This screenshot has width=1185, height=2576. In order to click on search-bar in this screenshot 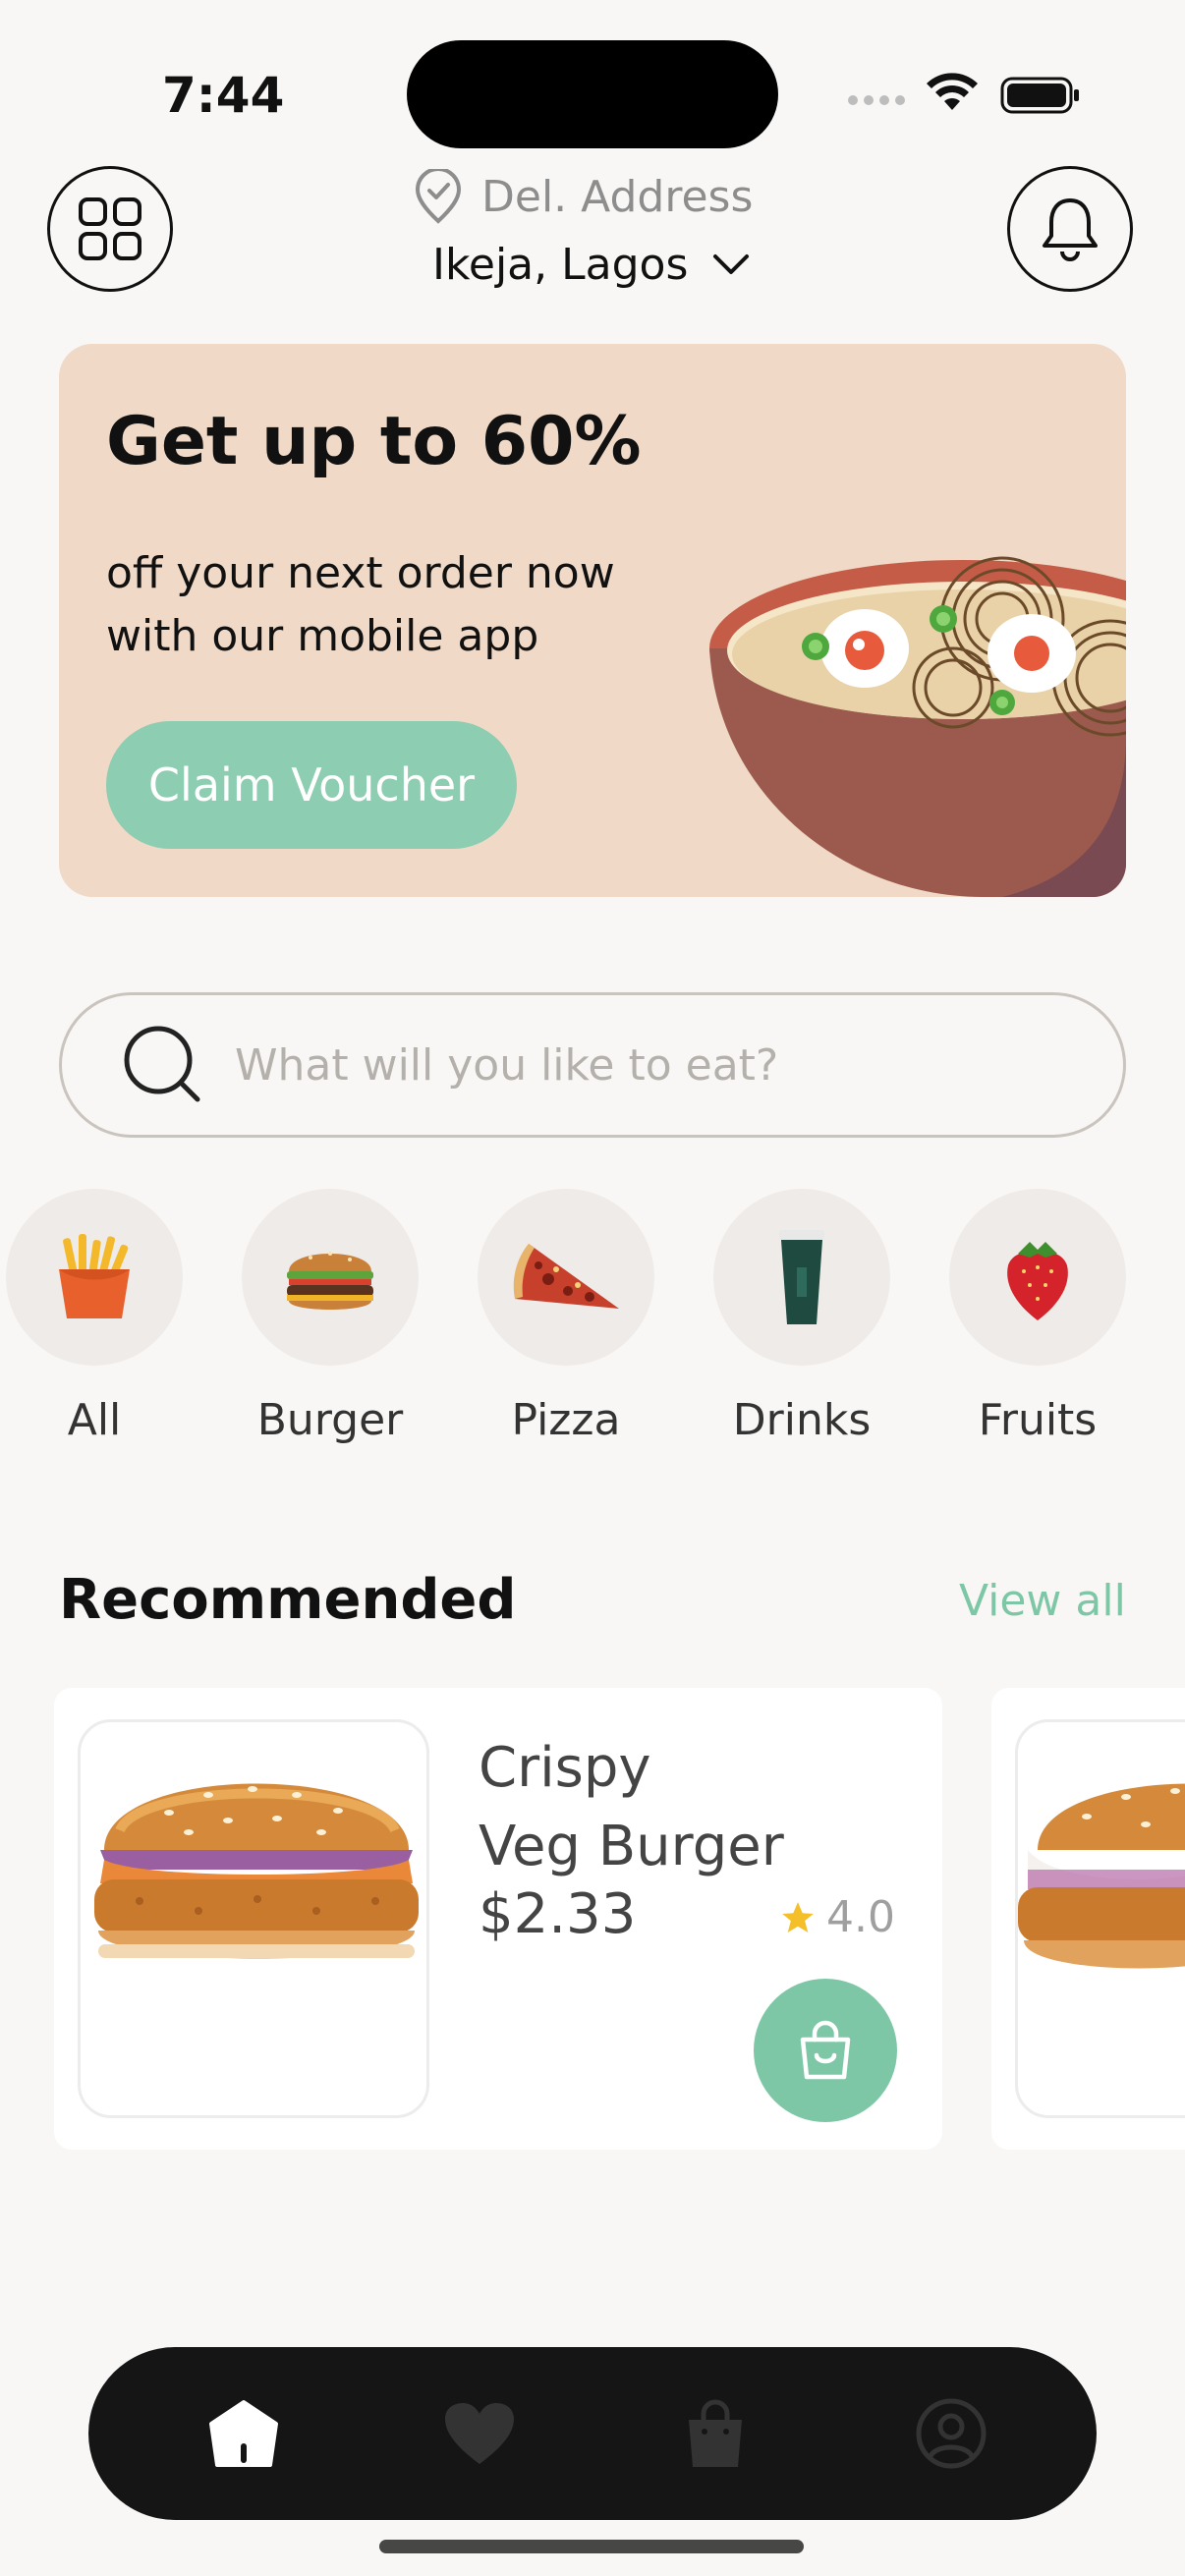, I will do `click(592, 1065)`.